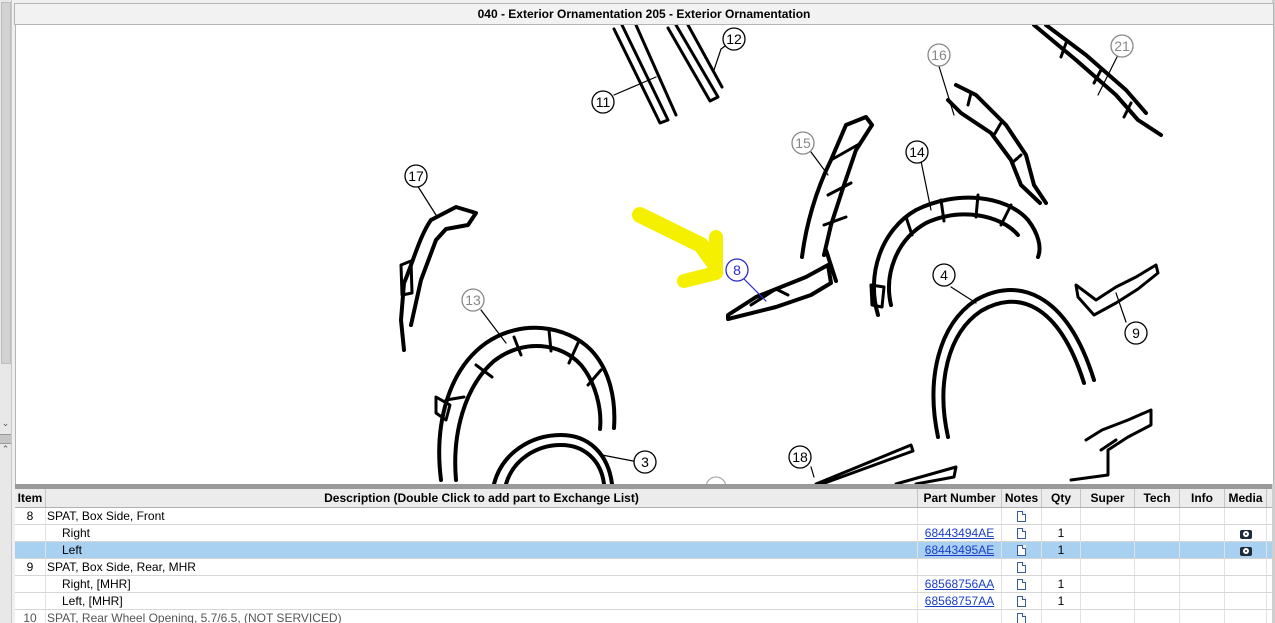  I want to click on callout-17-label: 17, so click(416, 176).